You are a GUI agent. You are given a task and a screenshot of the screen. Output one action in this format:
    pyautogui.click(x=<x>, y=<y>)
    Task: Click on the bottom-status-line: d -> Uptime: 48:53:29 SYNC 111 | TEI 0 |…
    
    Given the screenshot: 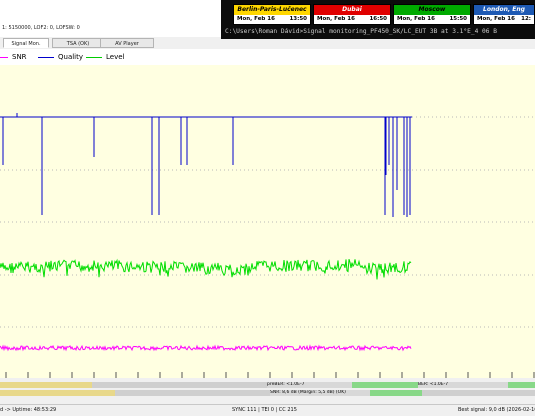 What is the action you would take?
    pyautogui.click(x=267, y=410)
    